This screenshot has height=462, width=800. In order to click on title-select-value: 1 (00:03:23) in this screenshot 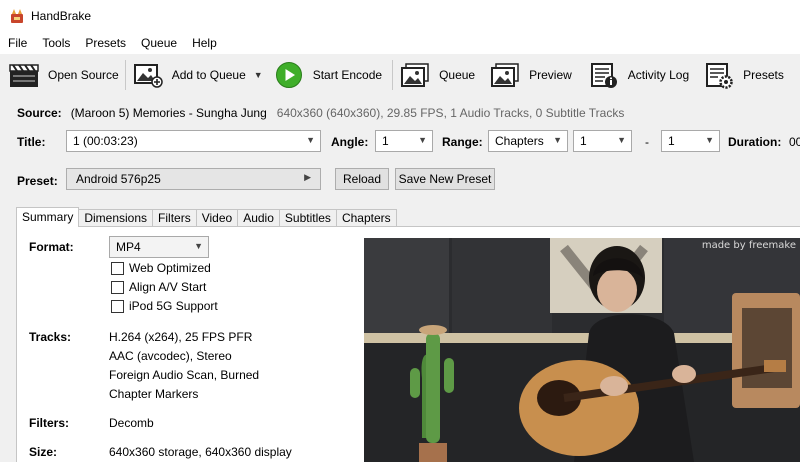, I will do `click(105, 141)`.